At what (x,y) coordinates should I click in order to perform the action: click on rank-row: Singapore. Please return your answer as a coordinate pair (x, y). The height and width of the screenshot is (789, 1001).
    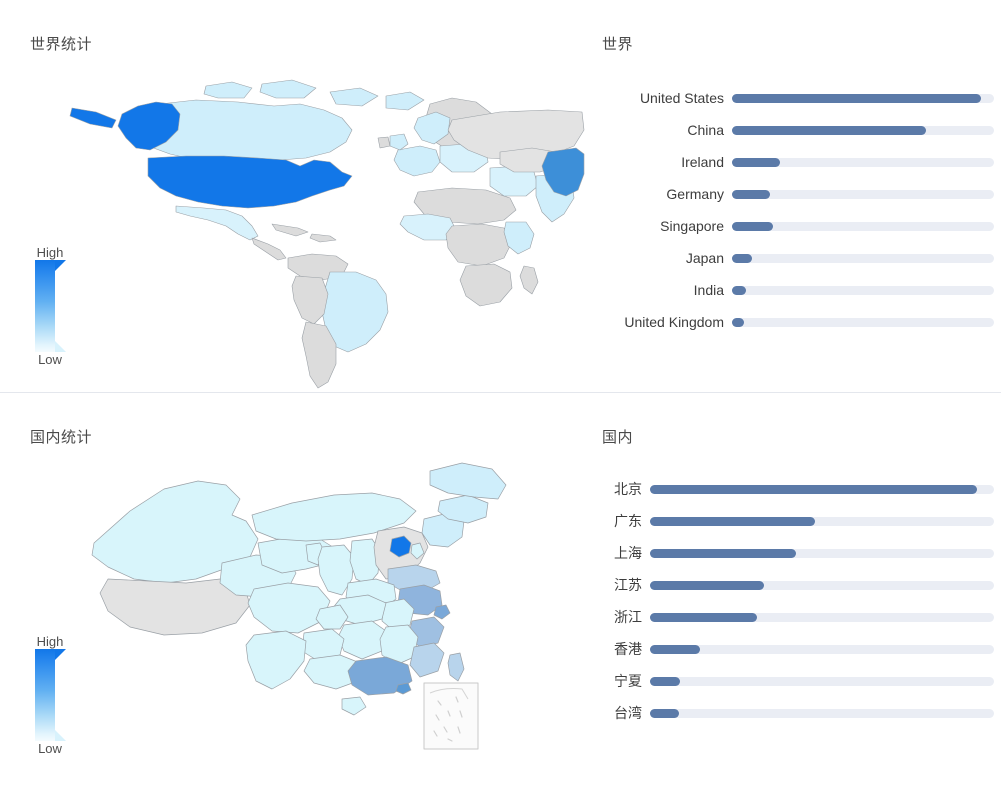
    Looking at the image, I should click on (799, 226).